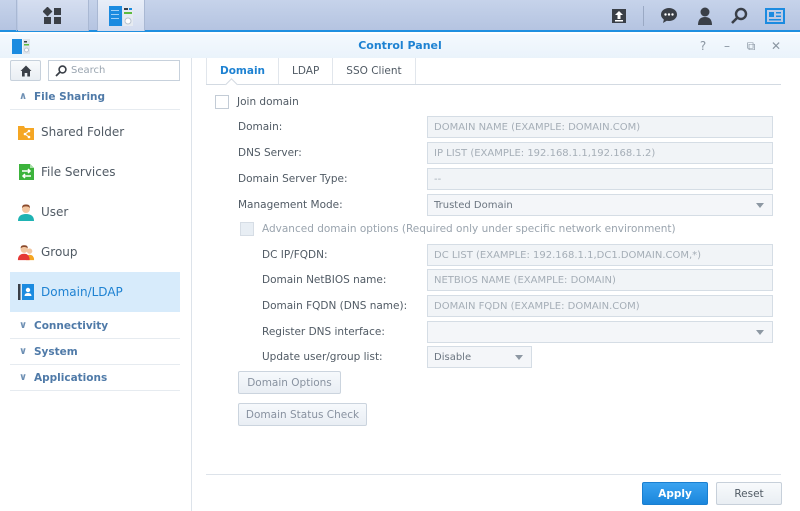  I want to click on help-icon: ?, so click(703, 46).